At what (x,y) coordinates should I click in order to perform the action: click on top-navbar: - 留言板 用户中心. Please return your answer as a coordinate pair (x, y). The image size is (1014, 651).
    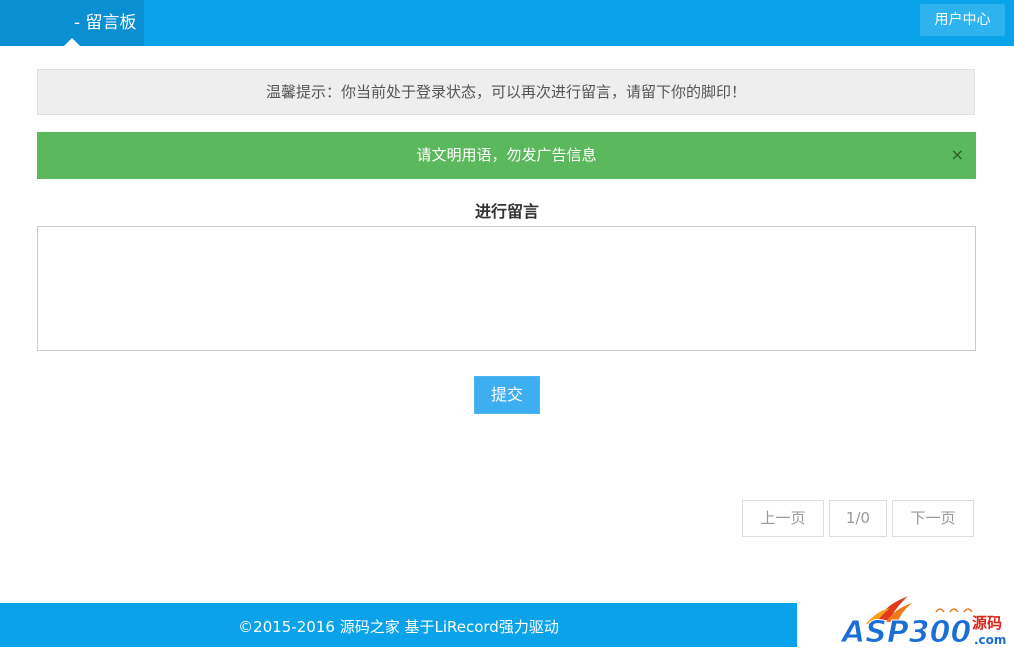
    Looking at the image, I should click on (507, 23).